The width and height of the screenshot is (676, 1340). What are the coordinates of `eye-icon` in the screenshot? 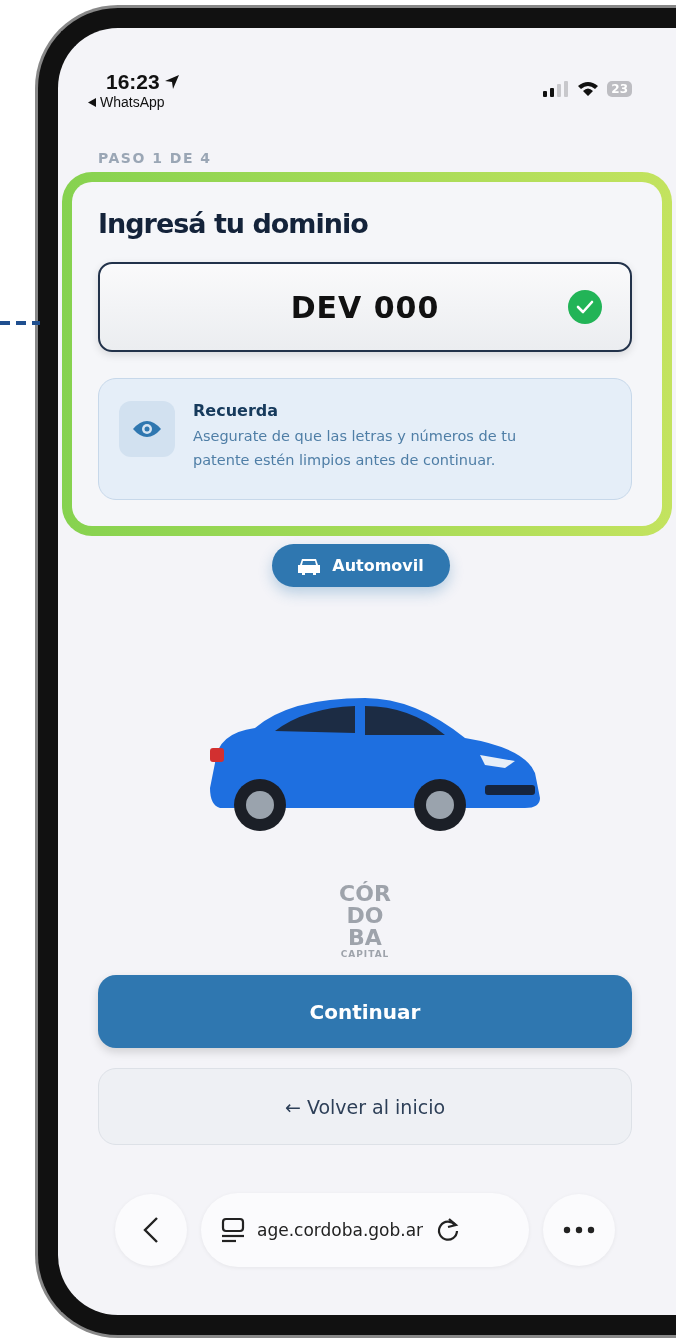 It's located at (147, 429).